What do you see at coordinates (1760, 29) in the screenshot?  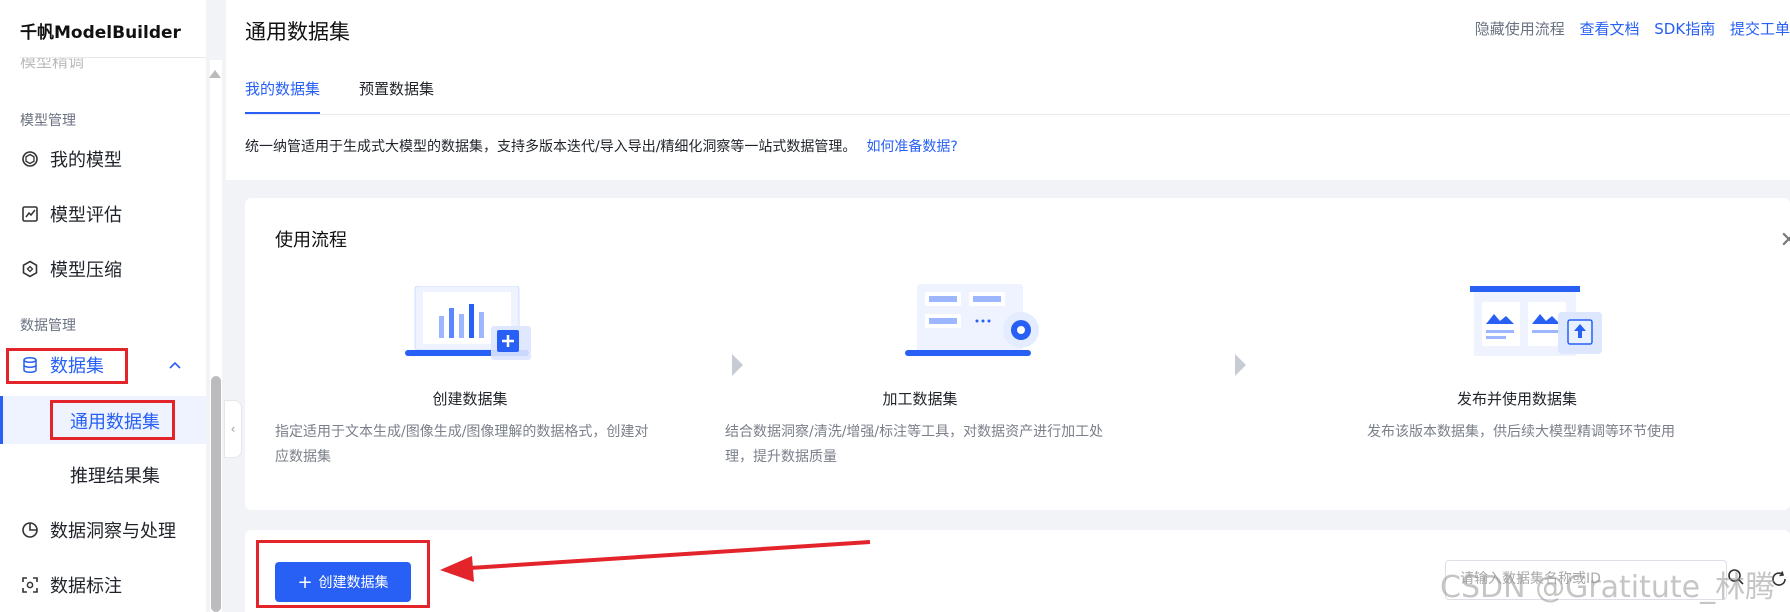 I see `submit-ticket-link: 提交工单` at bounding box center [1760, 29].